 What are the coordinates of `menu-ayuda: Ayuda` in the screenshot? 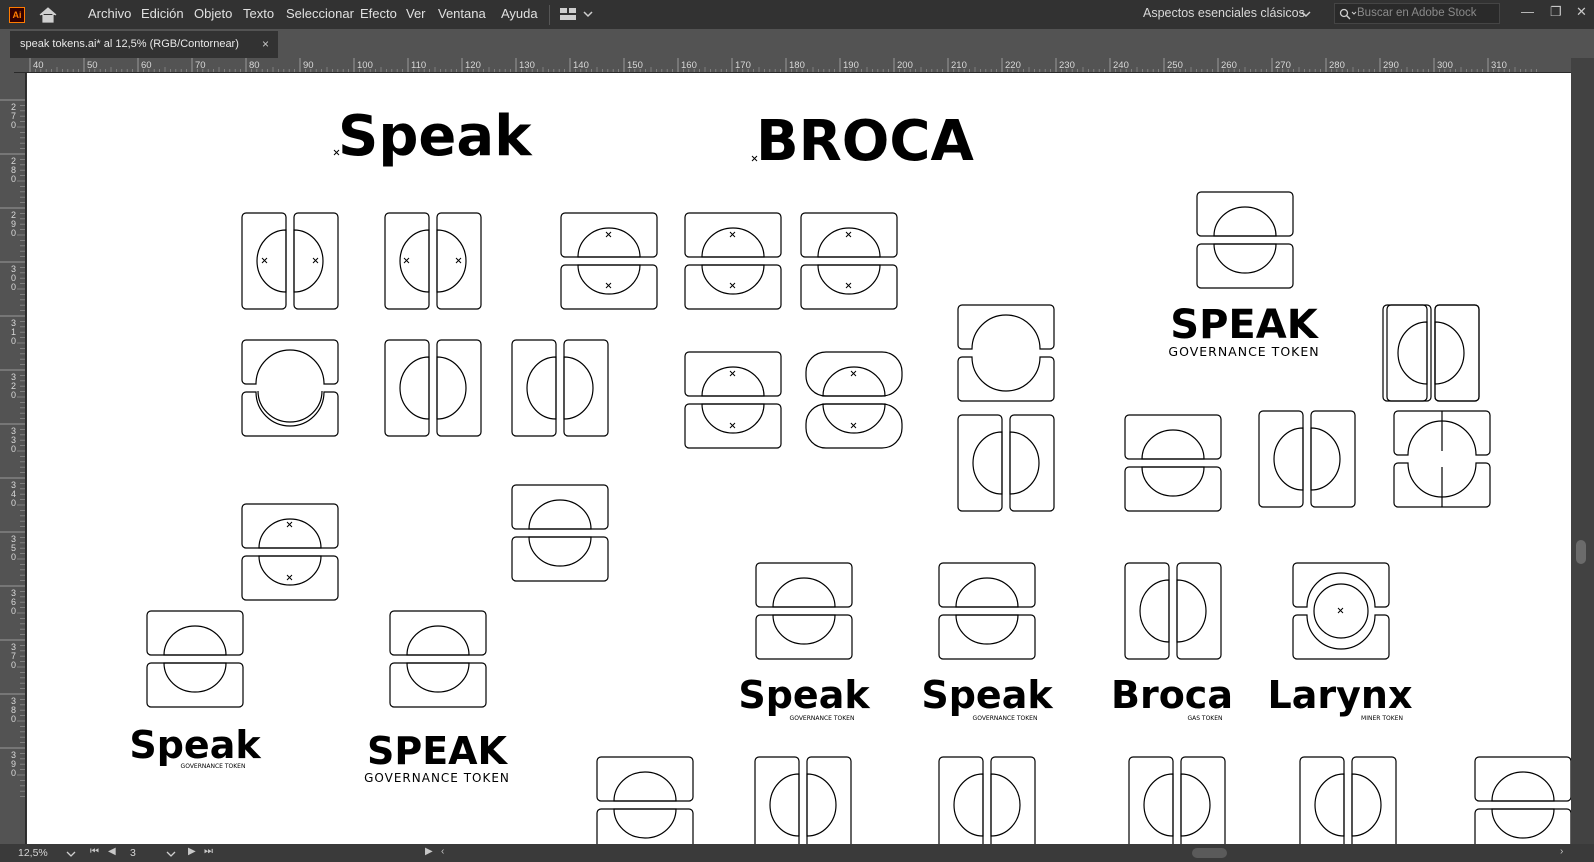 It's located at (519, 13).